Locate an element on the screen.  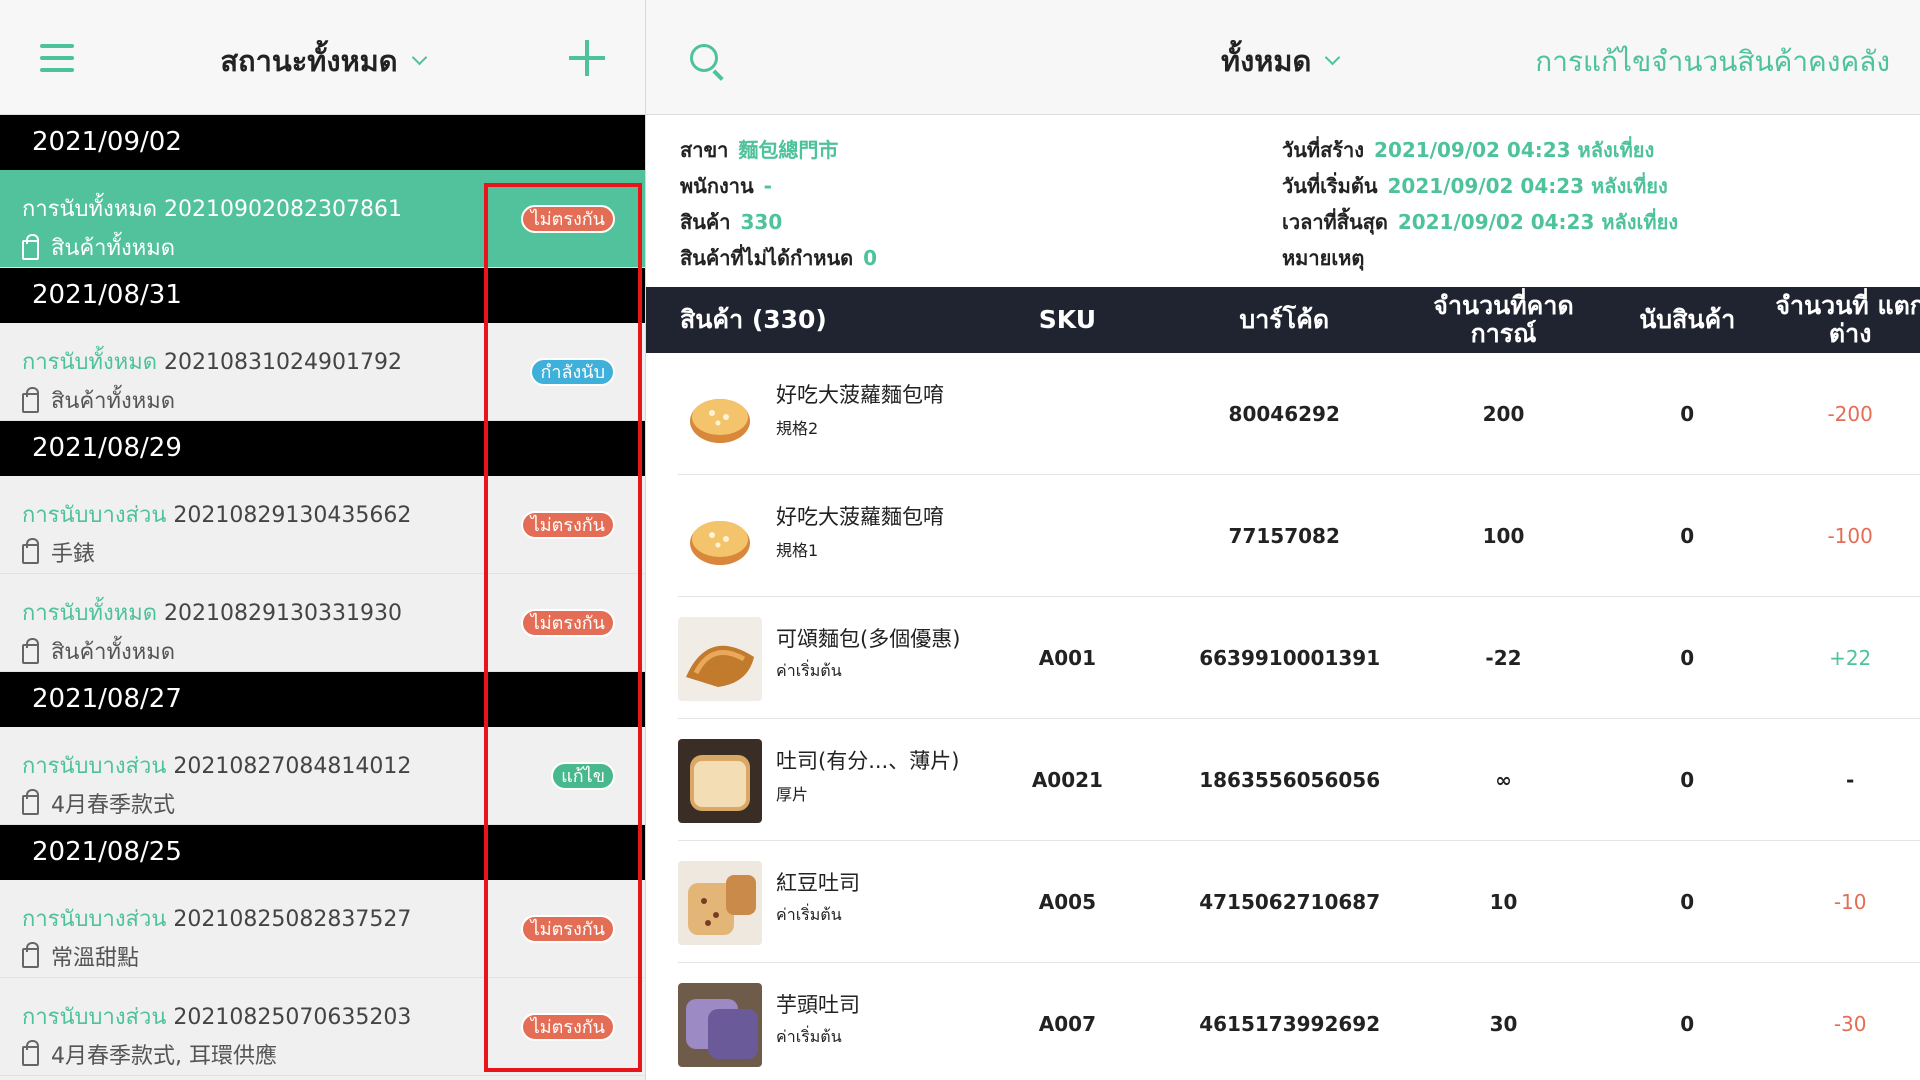
product-variant: 規格2 is located at coordinates (797, 428).